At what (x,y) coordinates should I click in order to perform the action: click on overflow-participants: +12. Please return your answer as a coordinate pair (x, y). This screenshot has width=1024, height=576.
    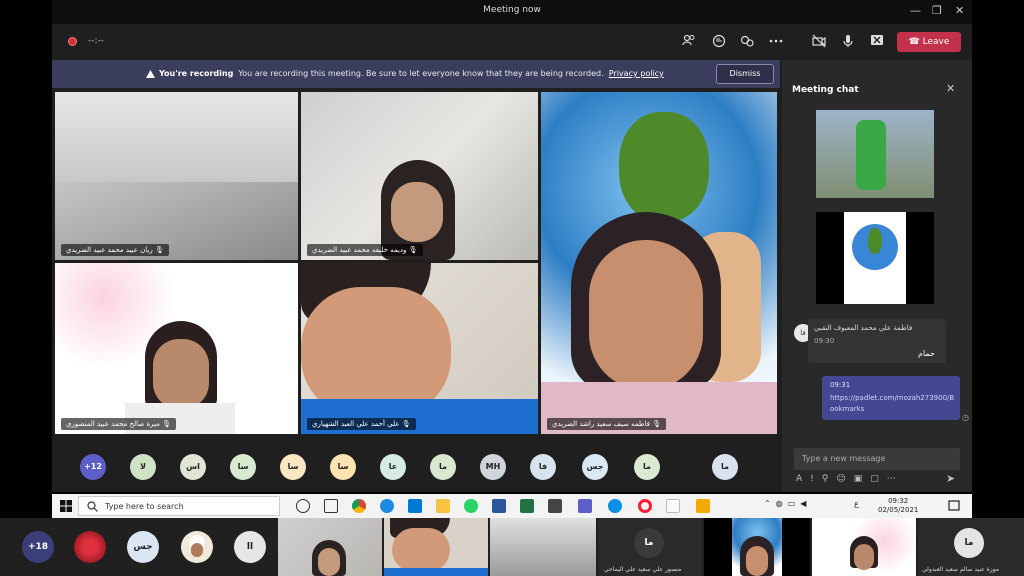
    Looking at the image, I should click on (93, 467).